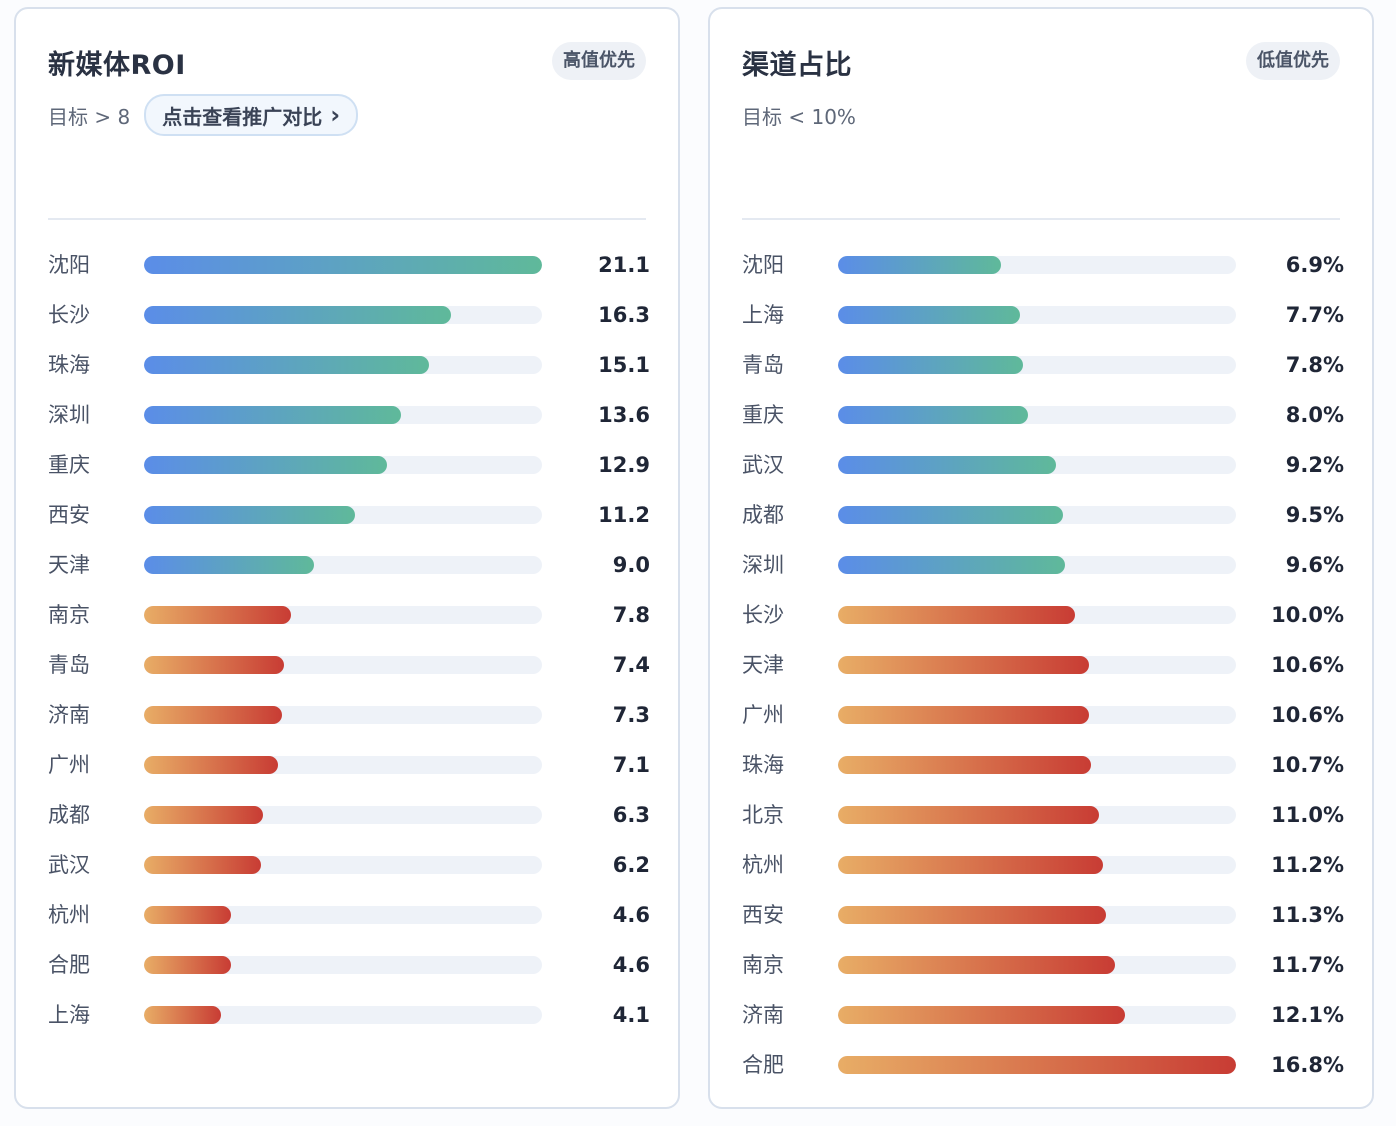  What do you see at coordinates (631, 1015) in the screenshot?
I see `value-label: 4.1` at bounding box center [631, 1015].